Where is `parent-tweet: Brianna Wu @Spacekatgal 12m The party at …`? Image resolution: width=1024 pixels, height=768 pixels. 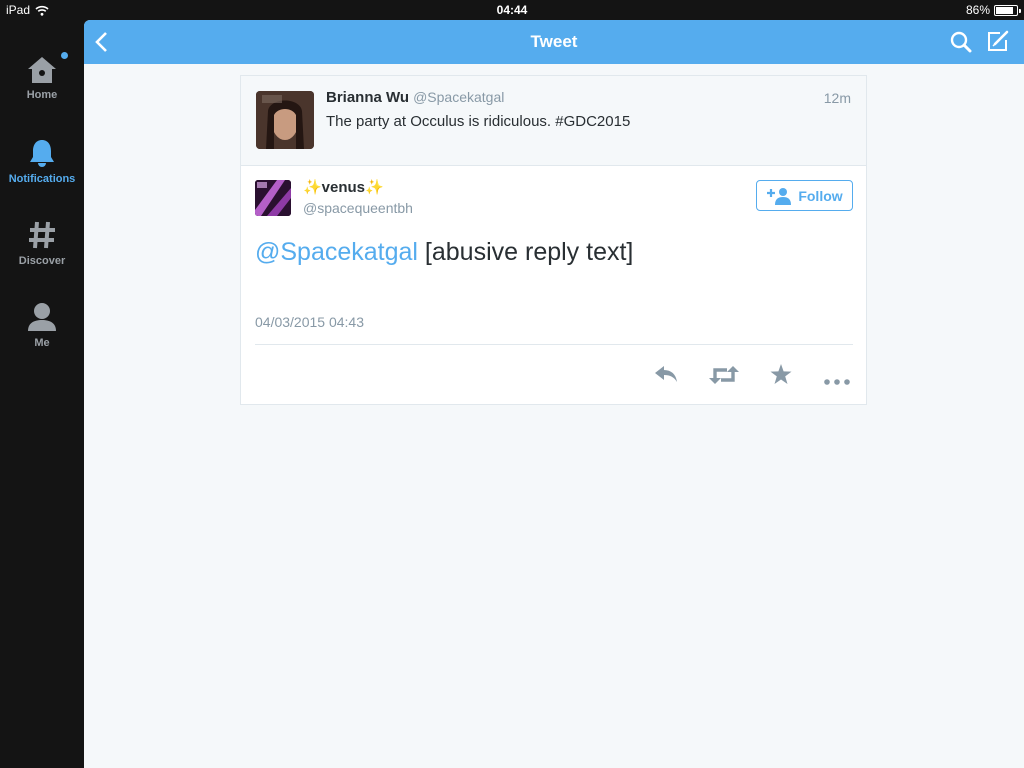 parent-tweet: Brianna Wu @Spacekatgal 12m The party at … is located at coordinates (553, 121).